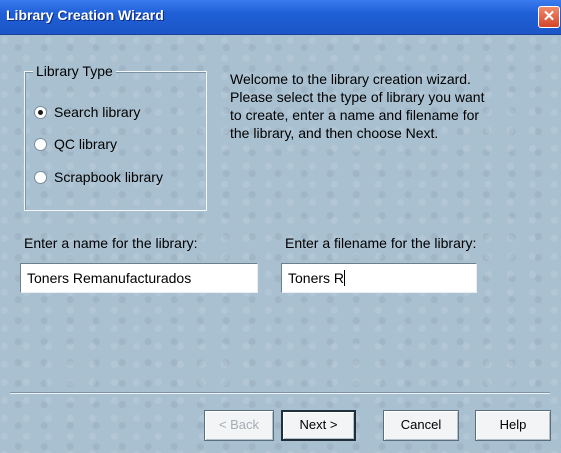  Describe the element at coordinates (379, 278) in the screenshot. I see `library-filename-input: Toners R` at that location.